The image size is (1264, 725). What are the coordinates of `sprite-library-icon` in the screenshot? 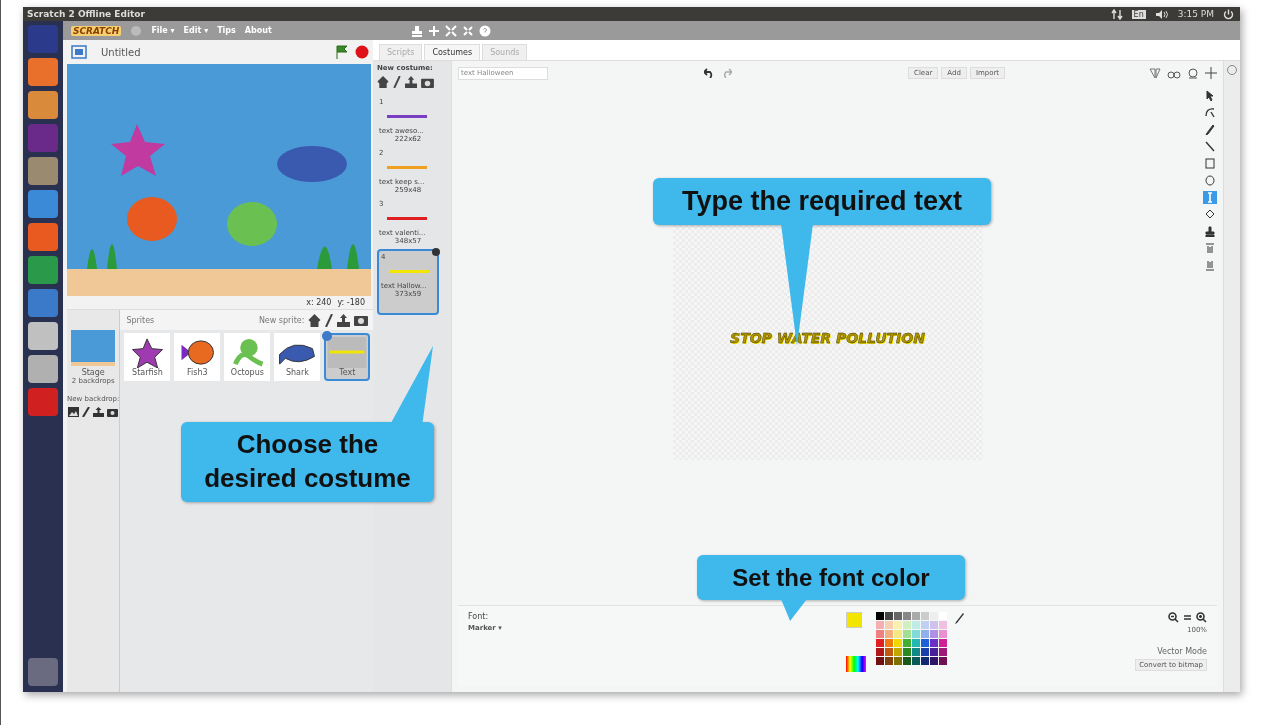 It's located at (315, 320).